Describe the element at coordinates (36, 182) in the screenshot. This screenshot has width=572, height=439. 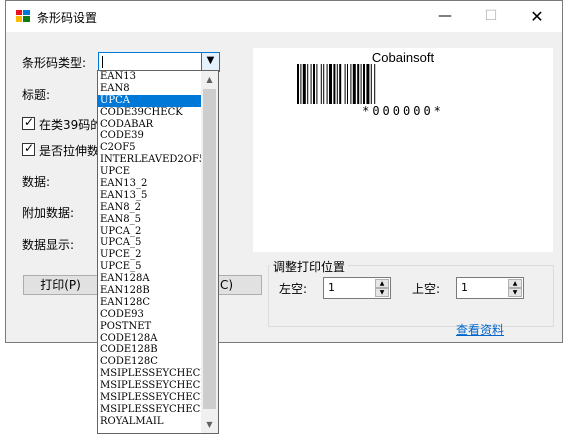
I see `data-label: 数据:` at that location.